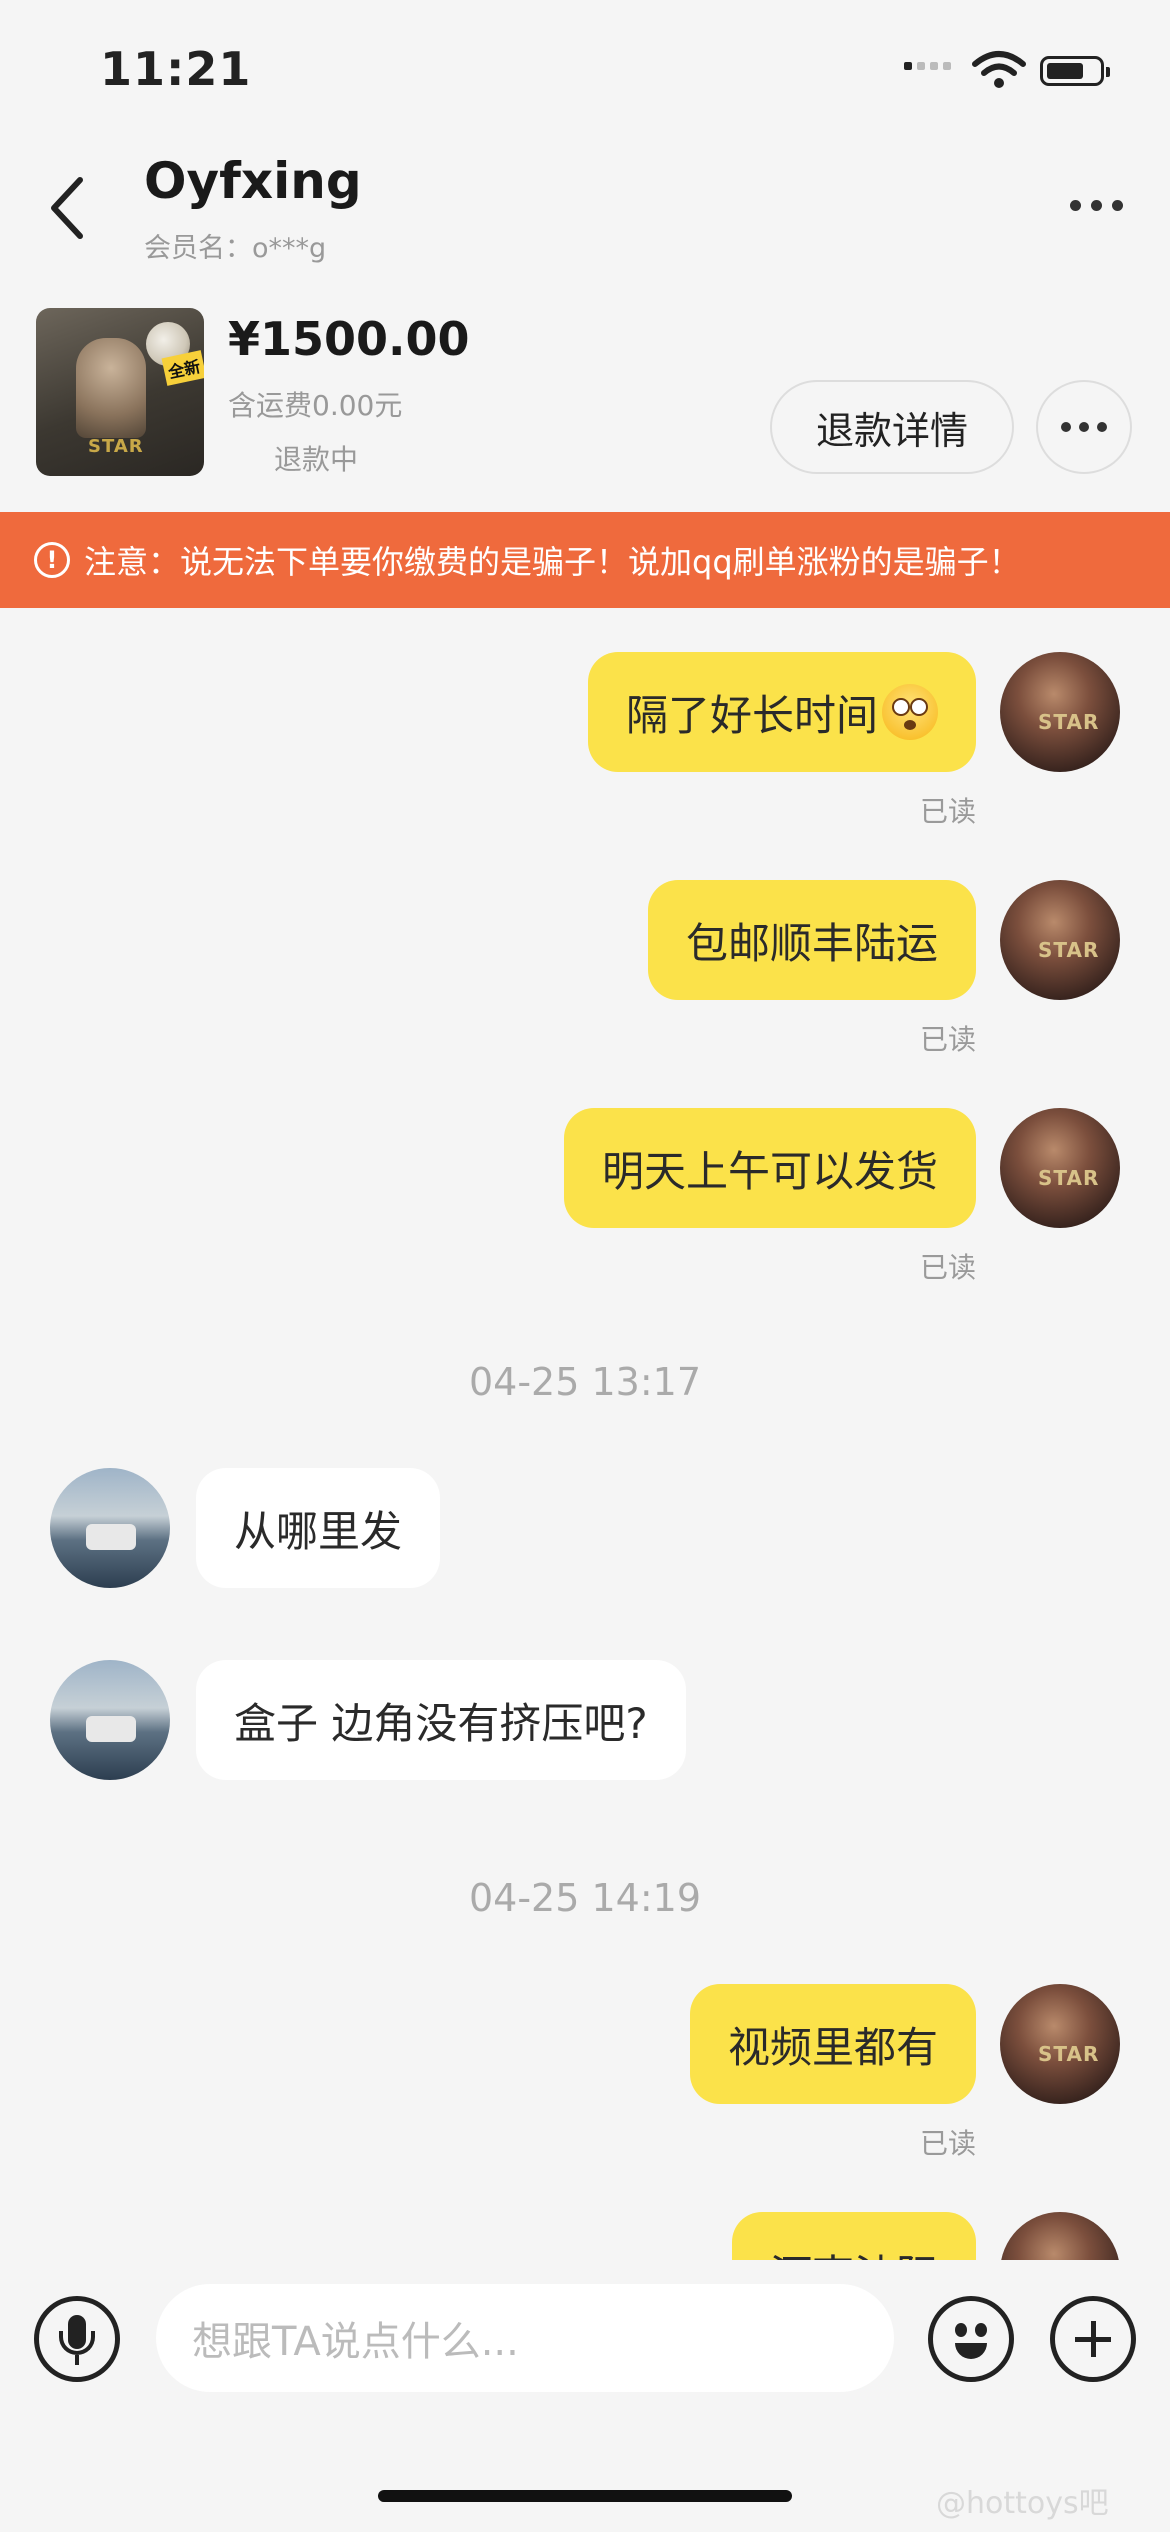  What do you see at coordinates (52, 560) in the screenshot?
I see `warning-icon: !` at bounding box center [52, 560].